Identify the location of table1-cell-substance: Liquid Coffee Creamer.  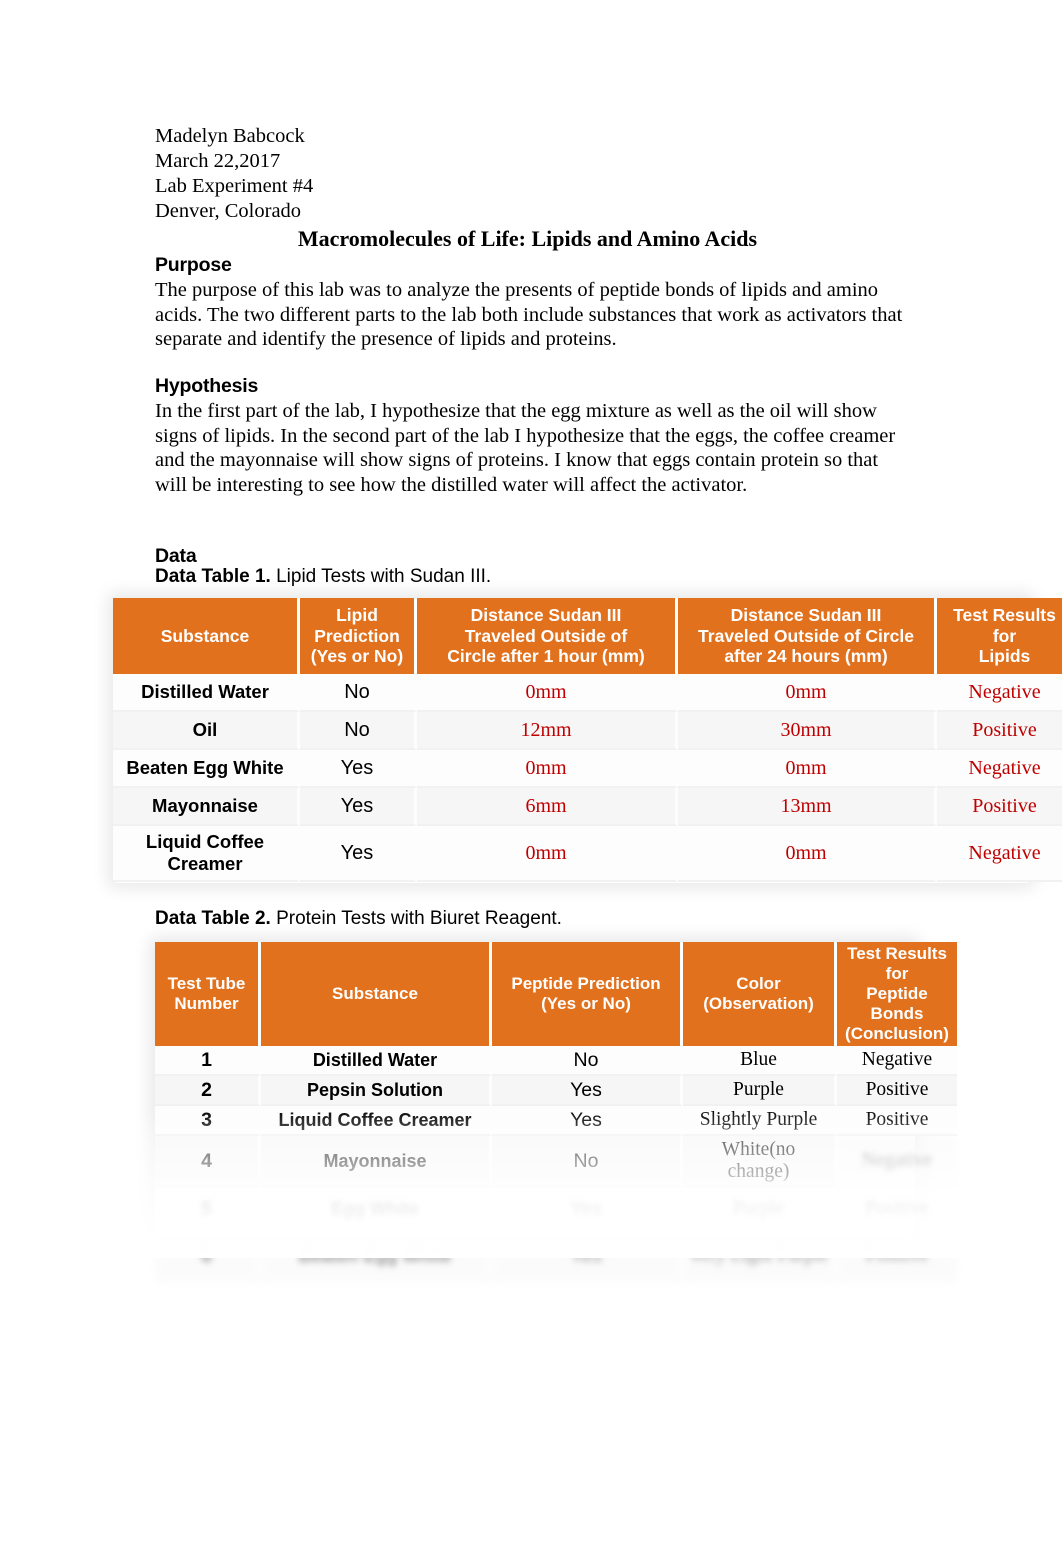
(206, 854).